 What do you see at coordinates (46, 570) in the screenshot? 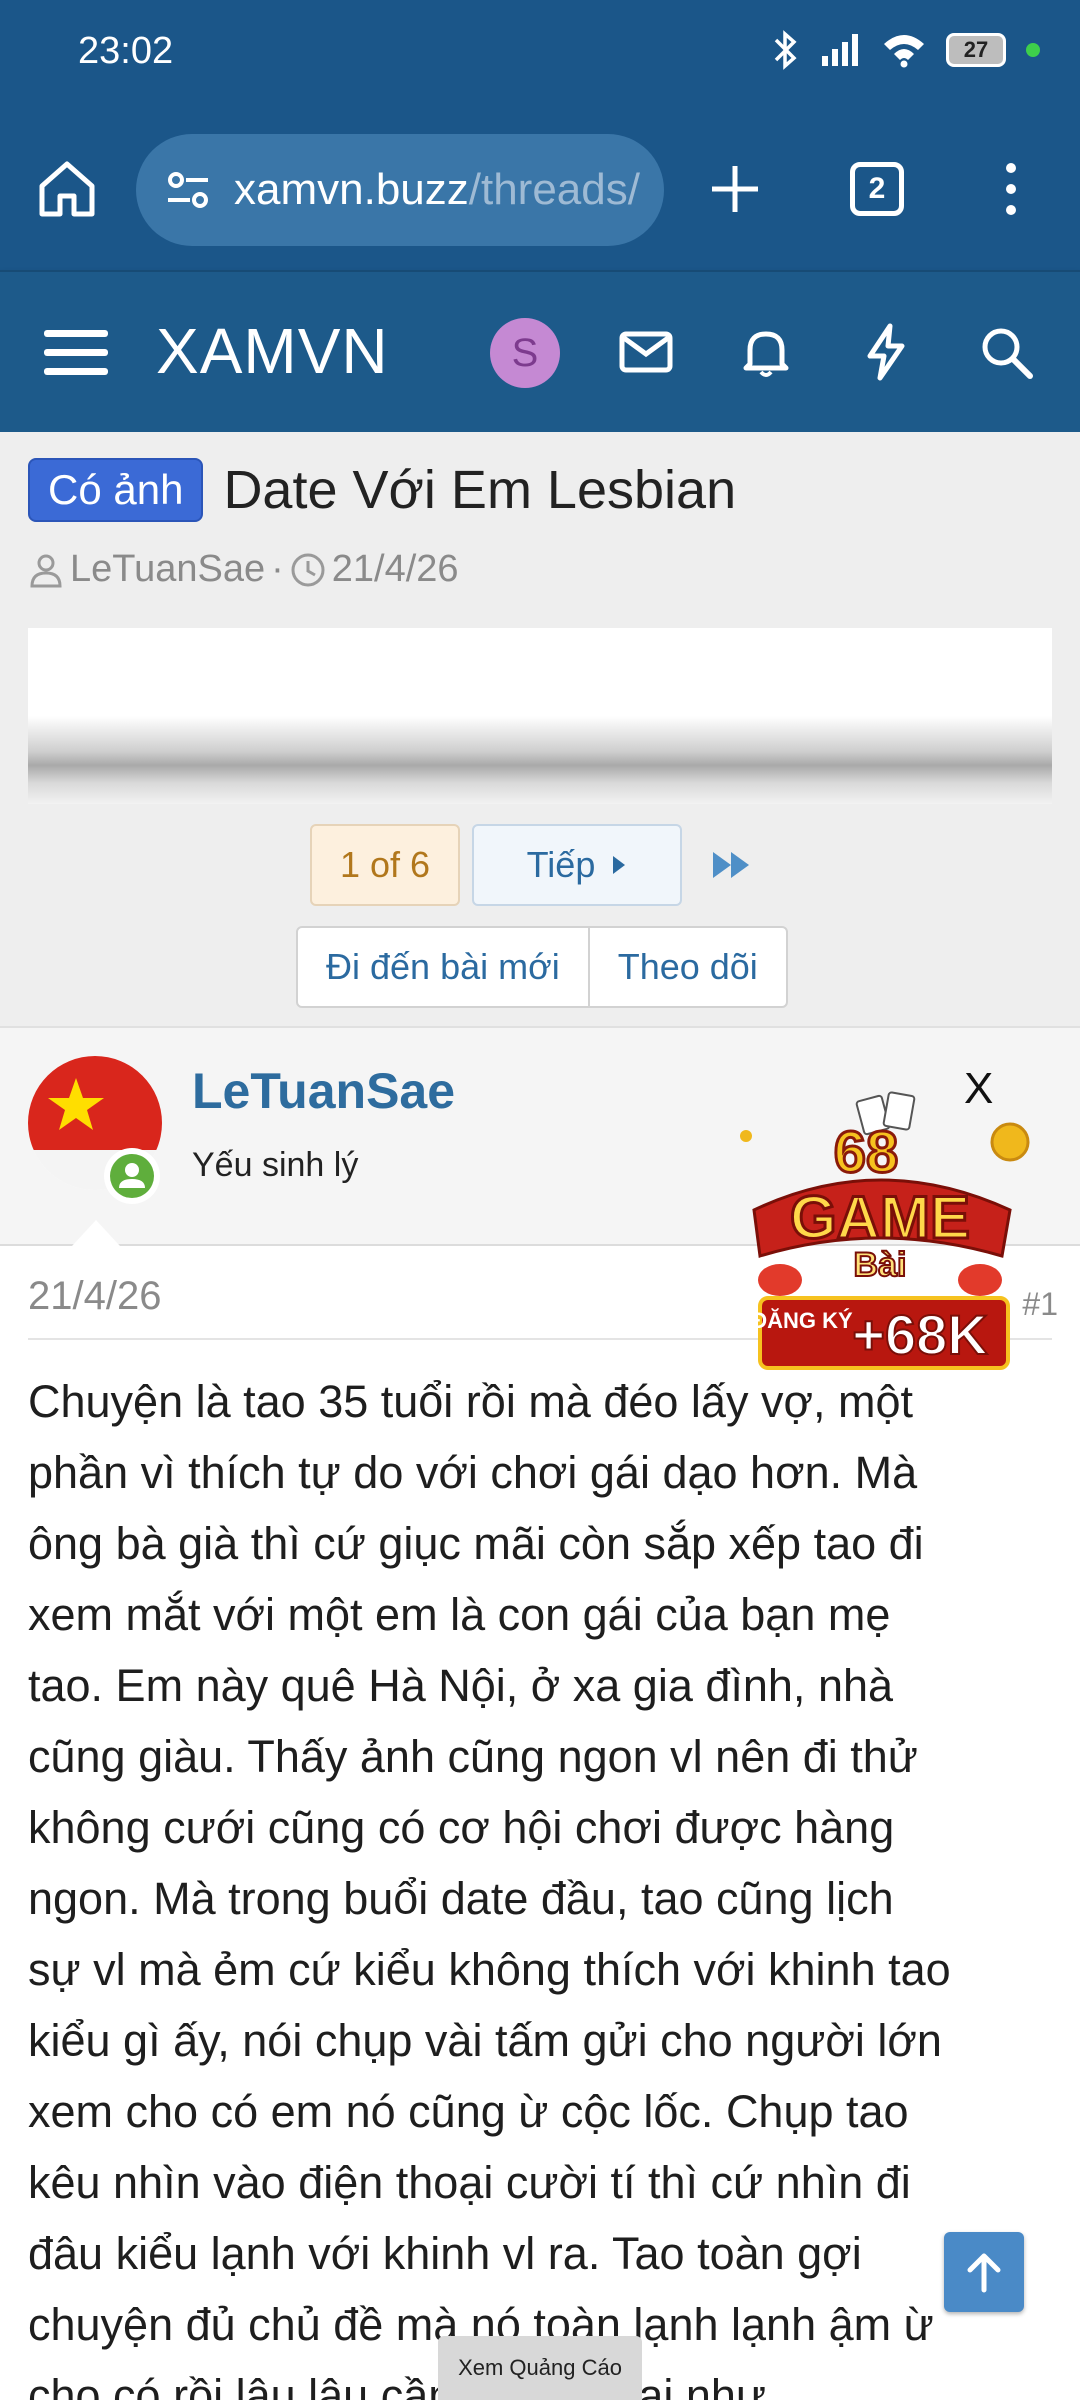
I see `user-icon` at bounding box center [46, 570].